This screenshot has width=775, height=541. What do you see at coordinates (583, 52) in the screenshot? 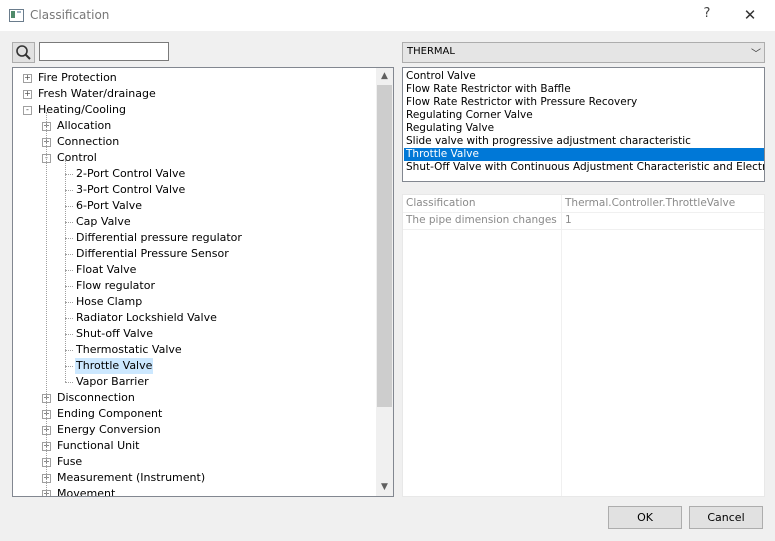
I see `category-select: THERMAL ﹀` at bounding box center [583, 52].